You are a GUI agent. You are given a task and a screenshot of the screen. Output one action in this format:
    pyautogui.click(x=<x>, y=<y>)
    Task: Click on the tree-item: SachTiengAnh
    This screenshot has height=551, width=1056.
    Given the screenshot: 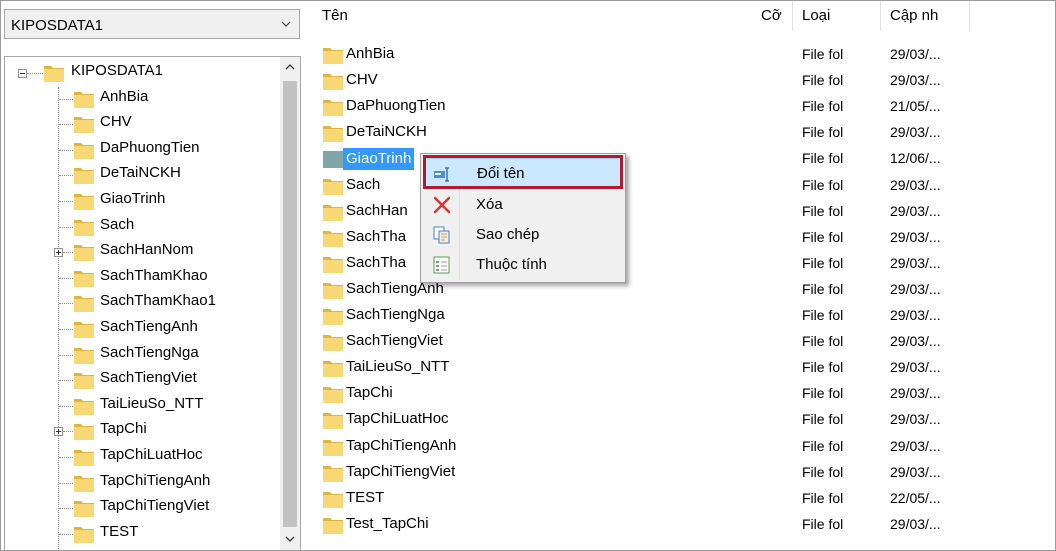 What is the action you would take?
    pyautogui.click(x=140, y=329)
    